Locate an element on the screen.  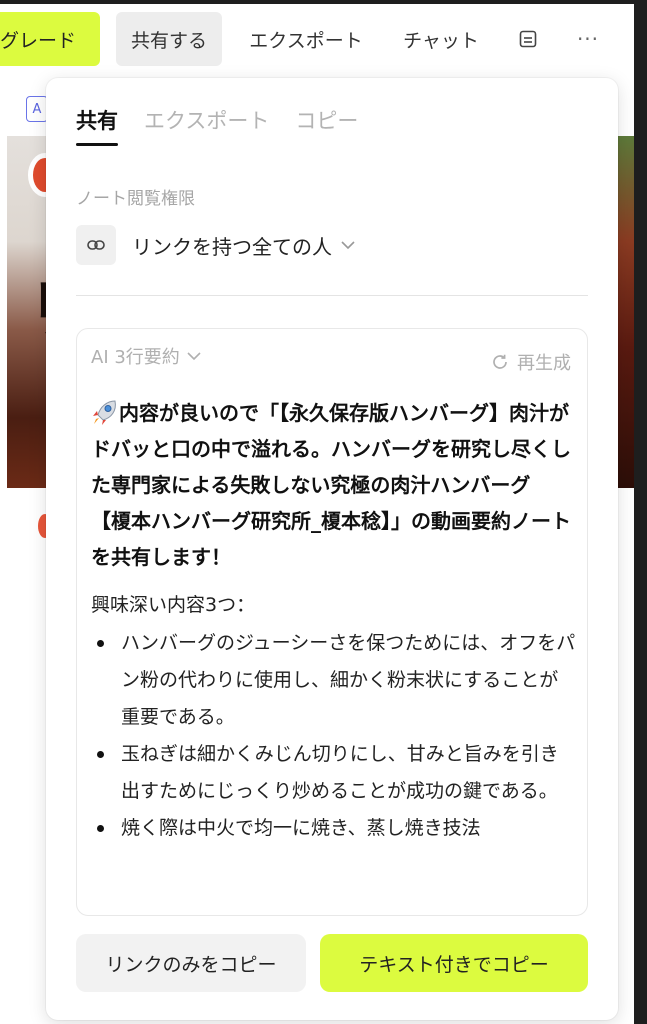
divider is located at coordinates (332, 295).